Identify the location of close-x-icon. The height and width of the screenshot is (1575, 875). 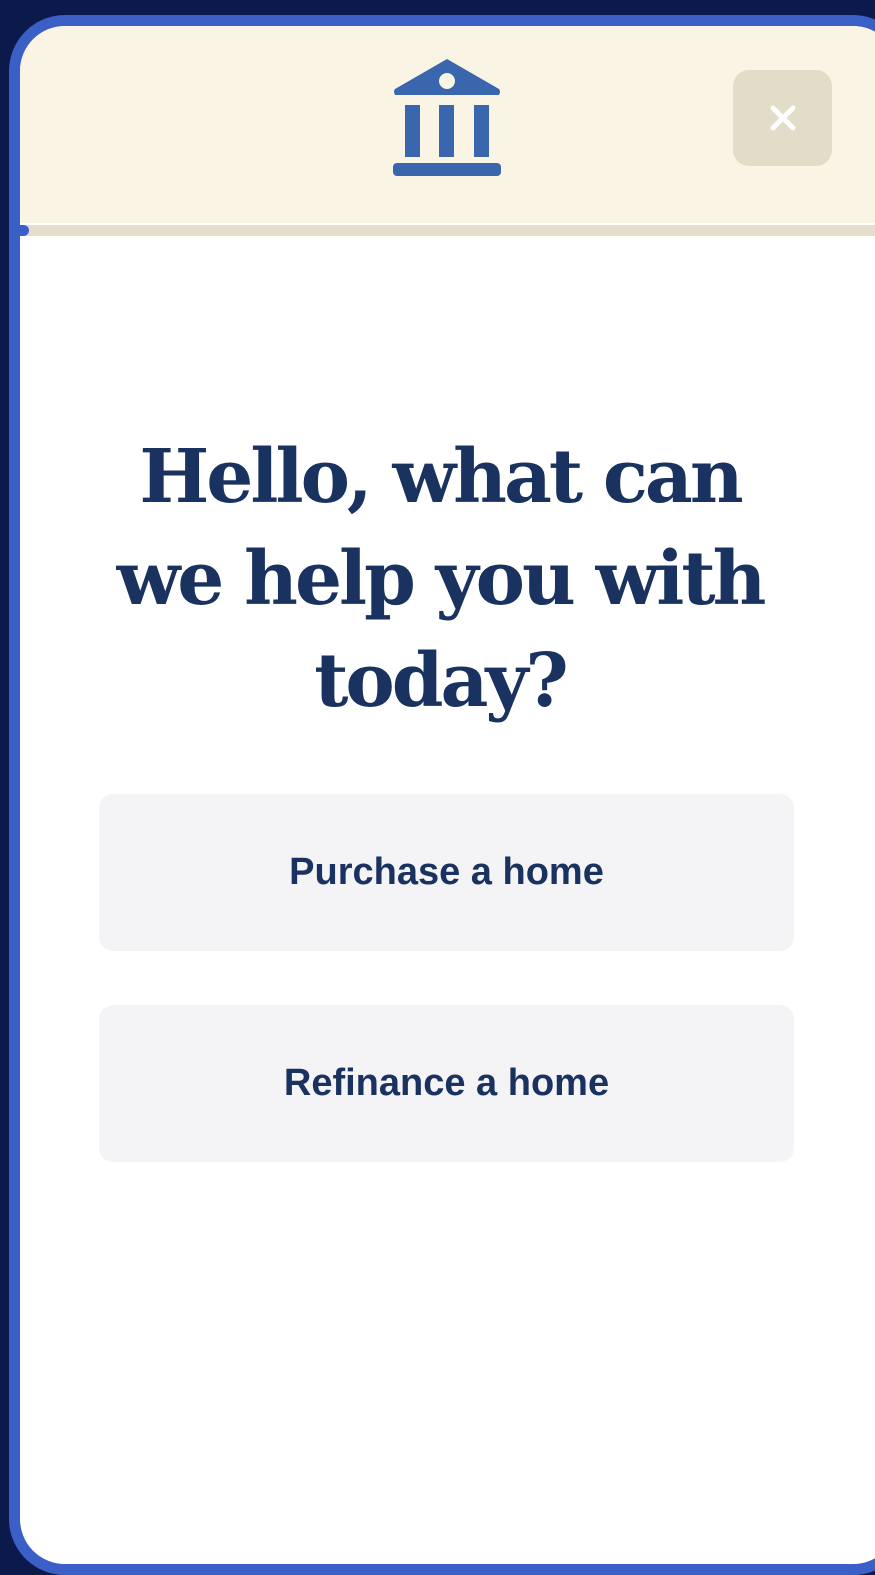
(782, 118).